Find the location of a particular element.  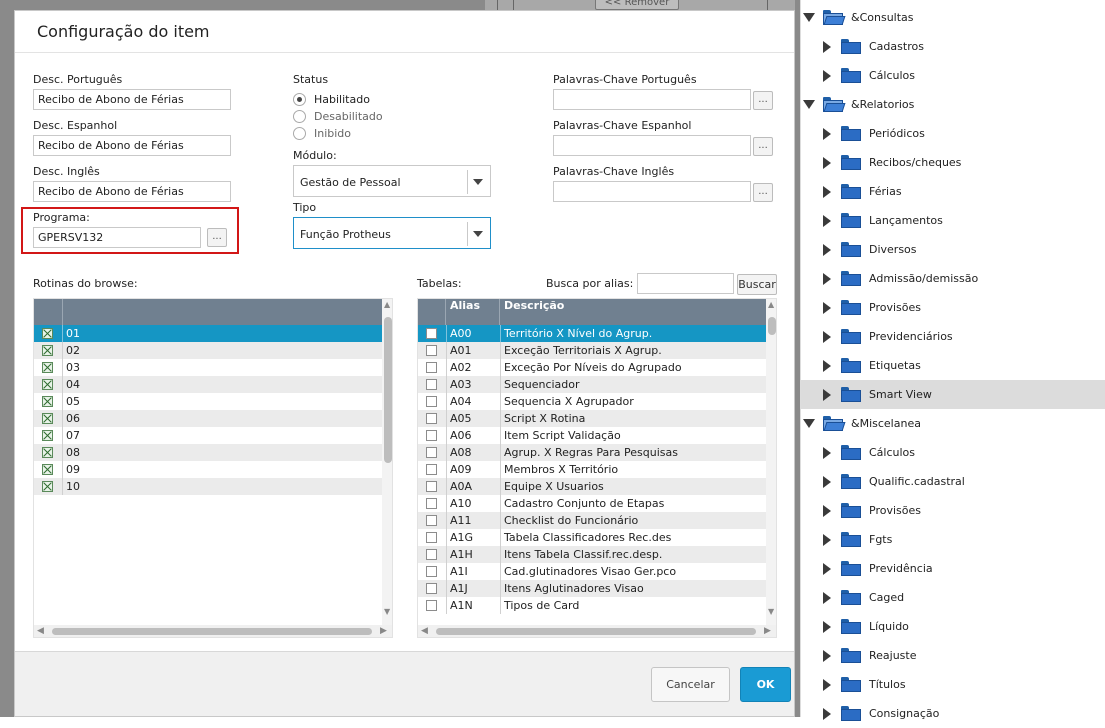

tree-item: &Miscelanea is located at coordinates (953, 423).